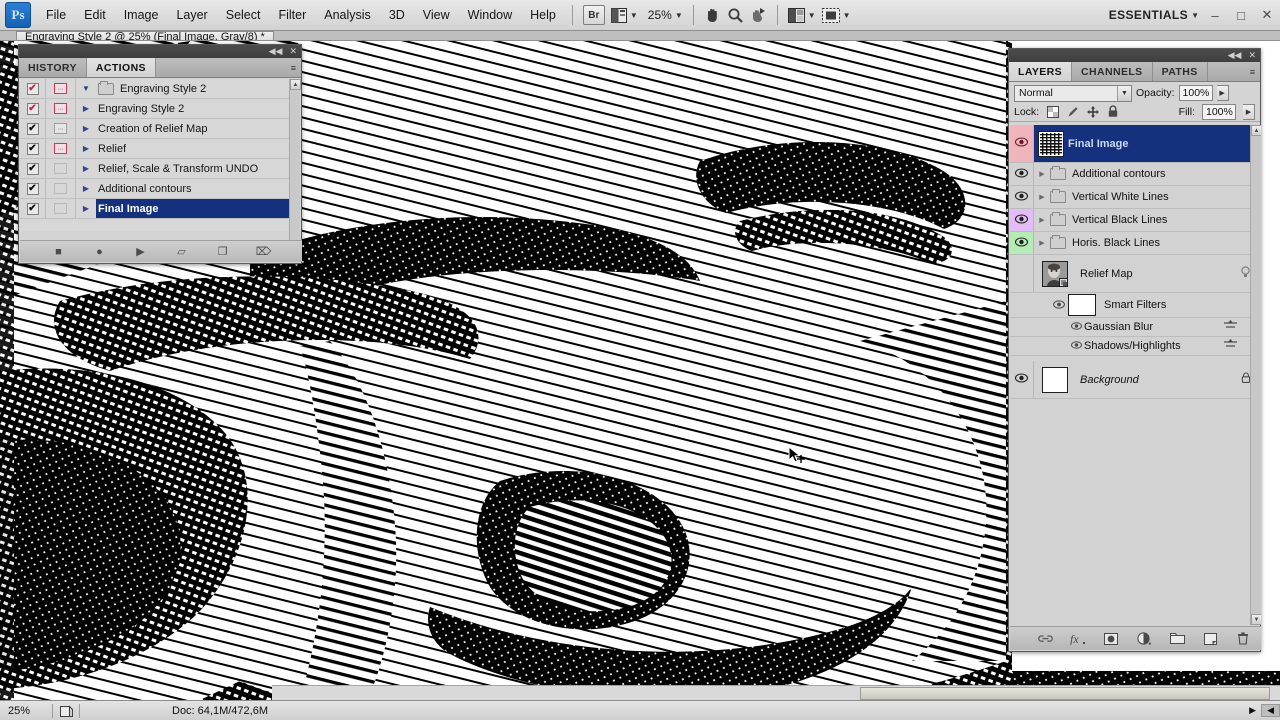  I want to click on action-row: ✔ ··· ▶ Engraving Style 2, so click(156, 109).